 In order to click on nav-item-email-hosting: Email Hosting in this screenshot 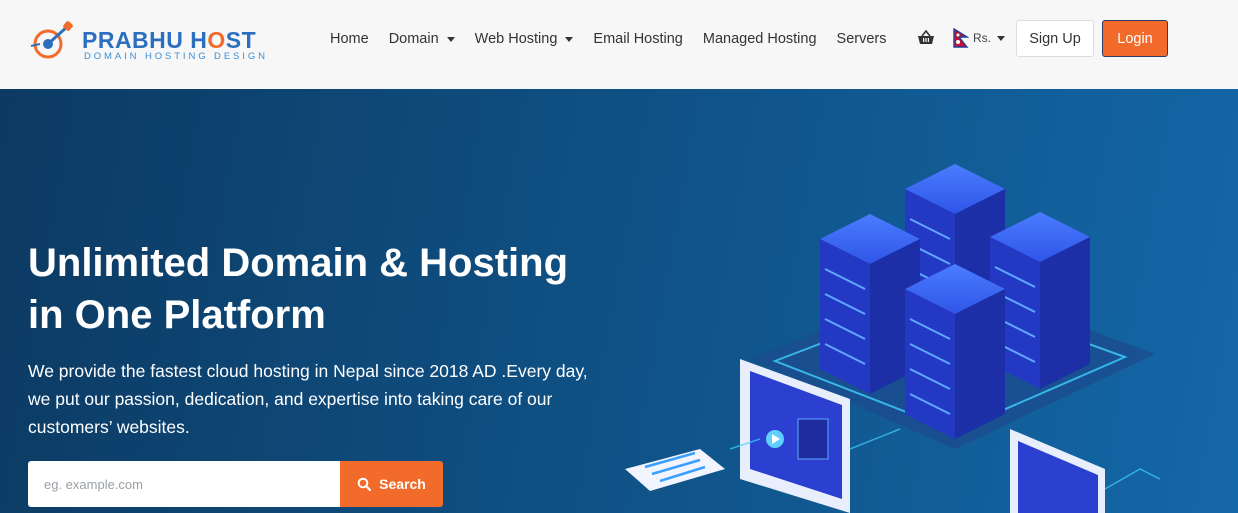, I will do `click(637, 39)`.